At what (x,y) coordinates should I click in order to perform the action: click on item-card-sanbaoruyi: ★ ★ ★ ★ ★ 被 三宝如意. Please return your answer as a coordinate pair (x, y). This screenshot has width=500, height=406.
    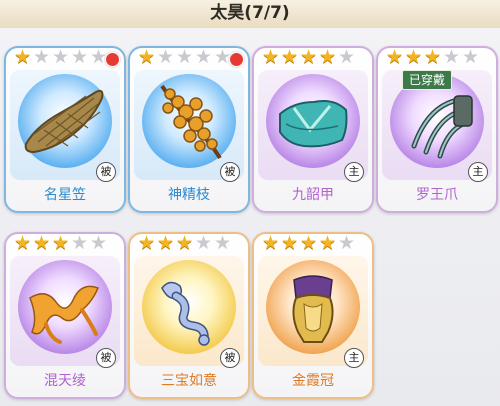
    Looking at the image, I should click on (189, 315).